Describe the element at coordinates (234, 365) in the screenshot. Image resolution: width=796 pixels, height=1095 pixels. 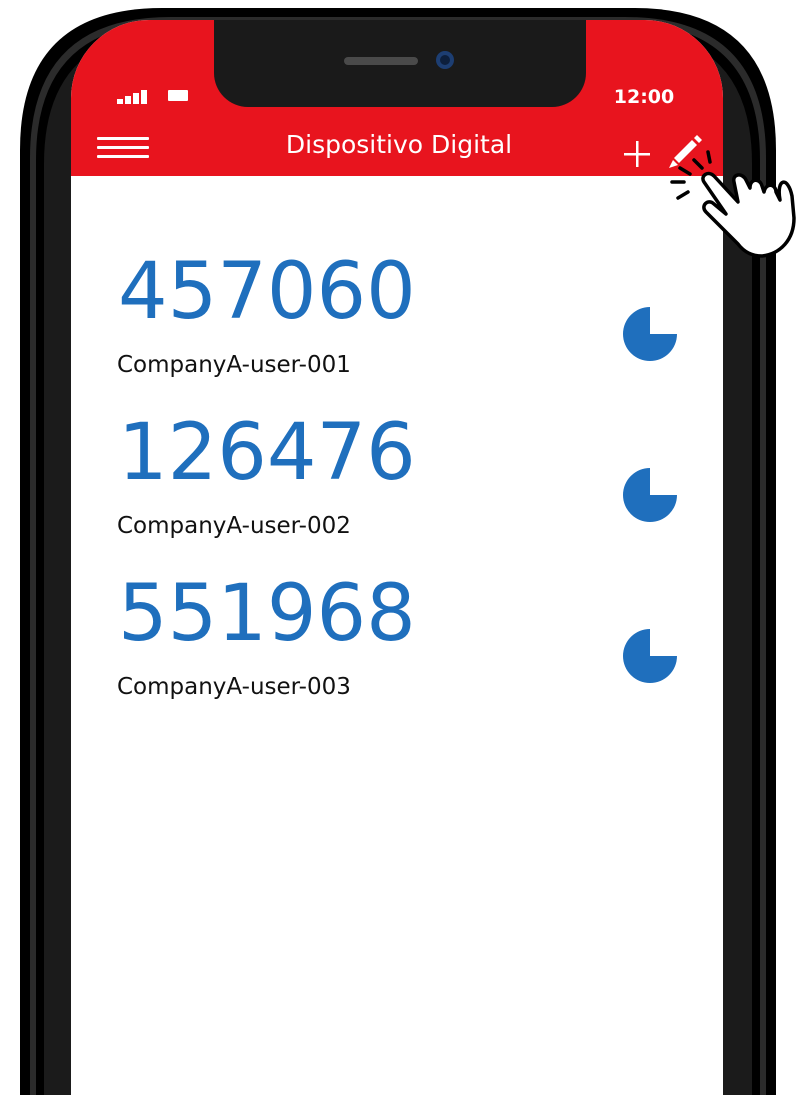
I see `account-name: CompanyA-user-001` at that location.